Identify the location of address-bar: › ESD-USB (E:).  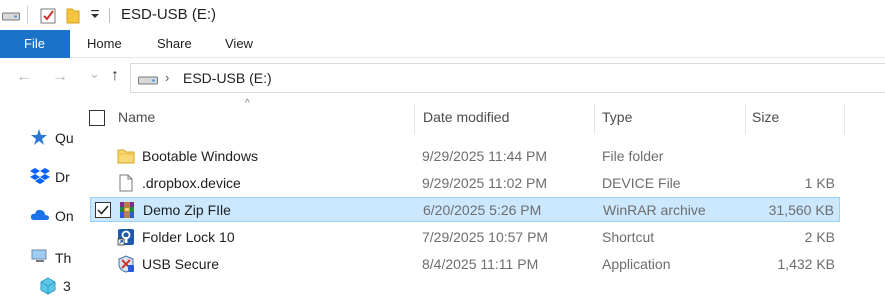
(507, 78).